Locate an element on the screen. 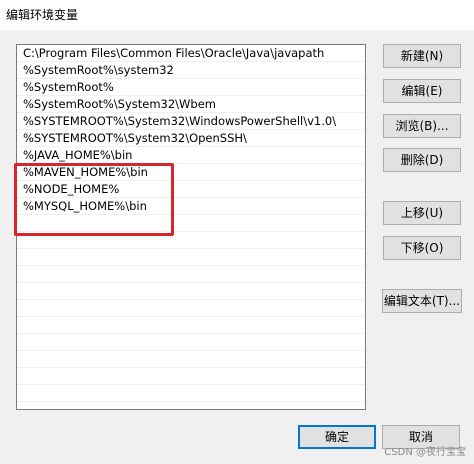  list-item: %JAVA_HOME%\bin is located at coordinates (191, 155).